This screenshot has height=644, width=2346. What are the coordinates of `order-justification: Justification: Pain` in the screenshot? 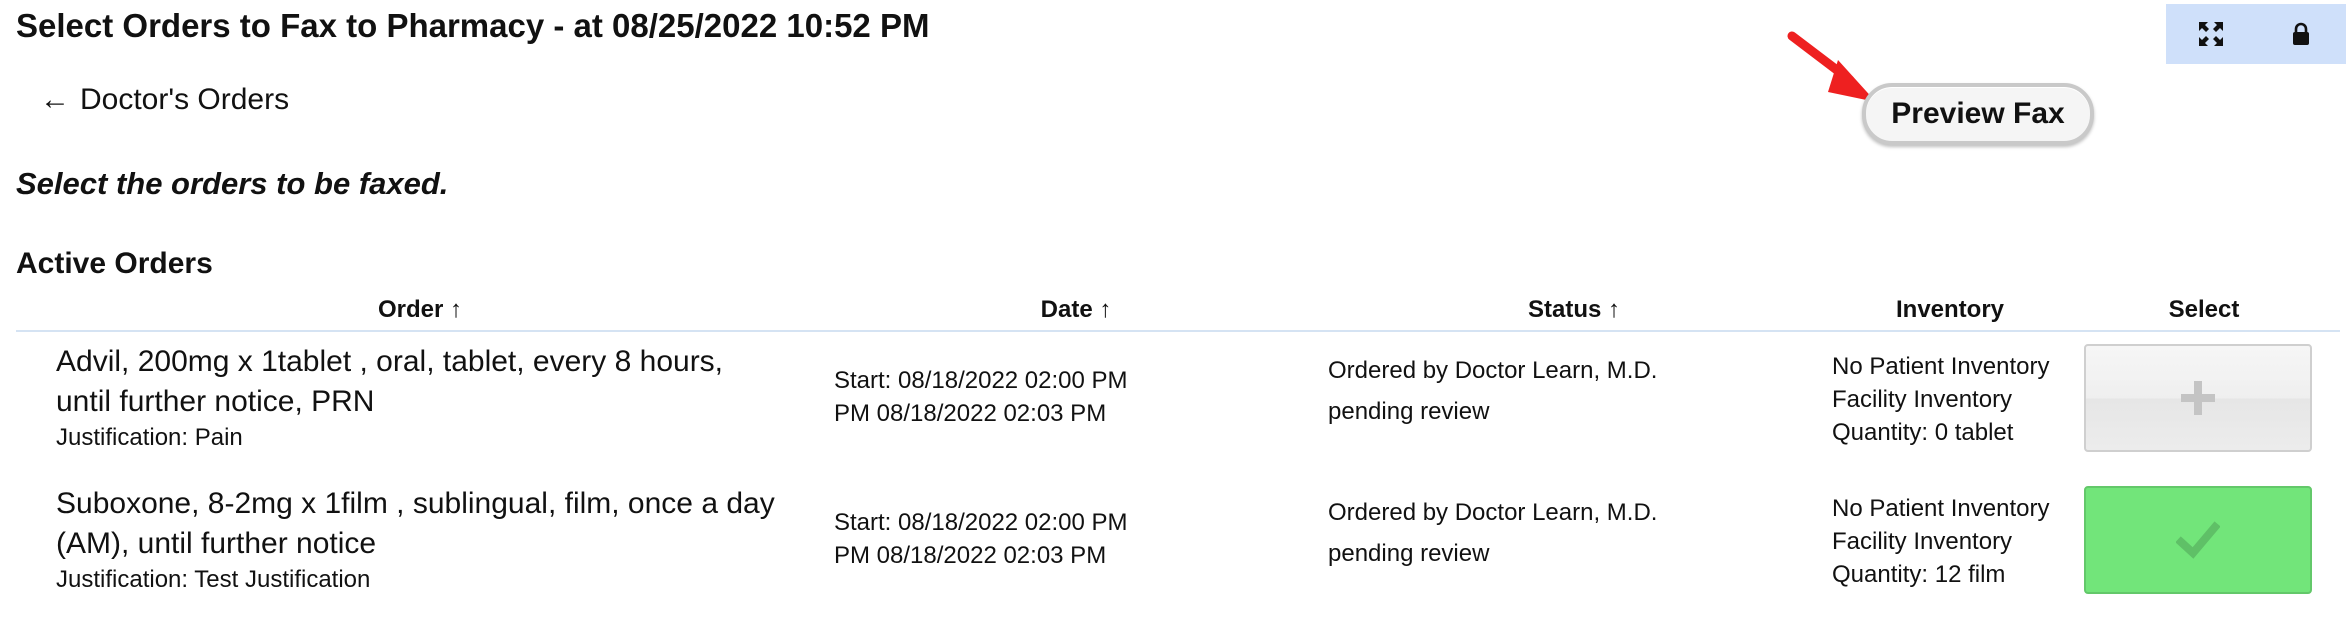 It's located at (149, 437).